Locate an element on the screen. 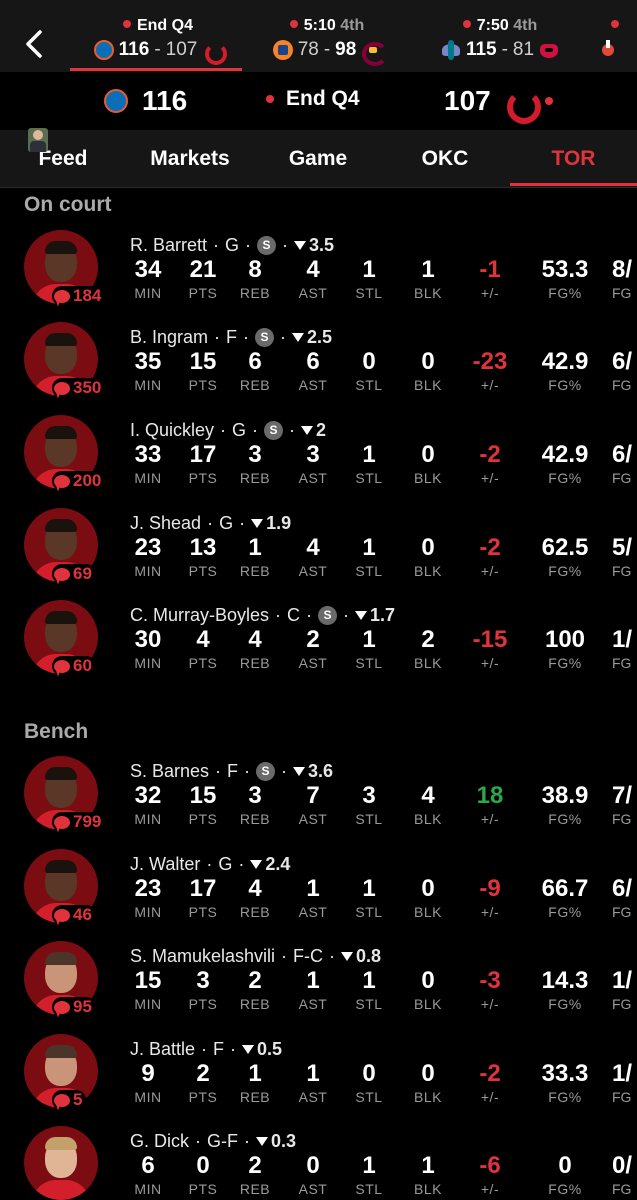  active-tab-underline is located at coordinates (573, 184).